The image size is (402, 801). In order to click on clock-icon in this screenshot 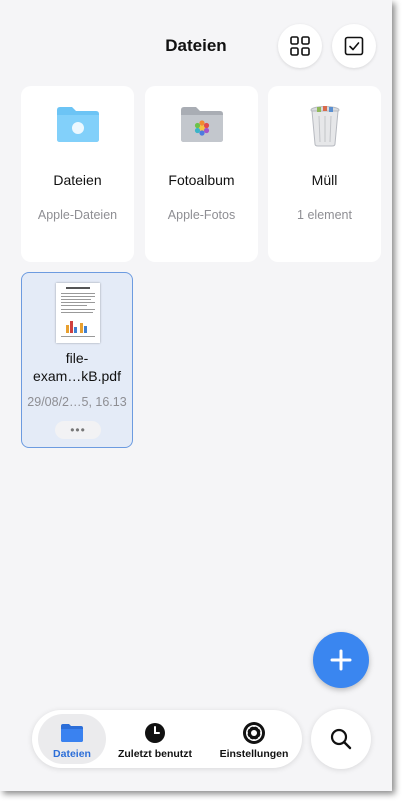, I will do `click(155, 733)`.